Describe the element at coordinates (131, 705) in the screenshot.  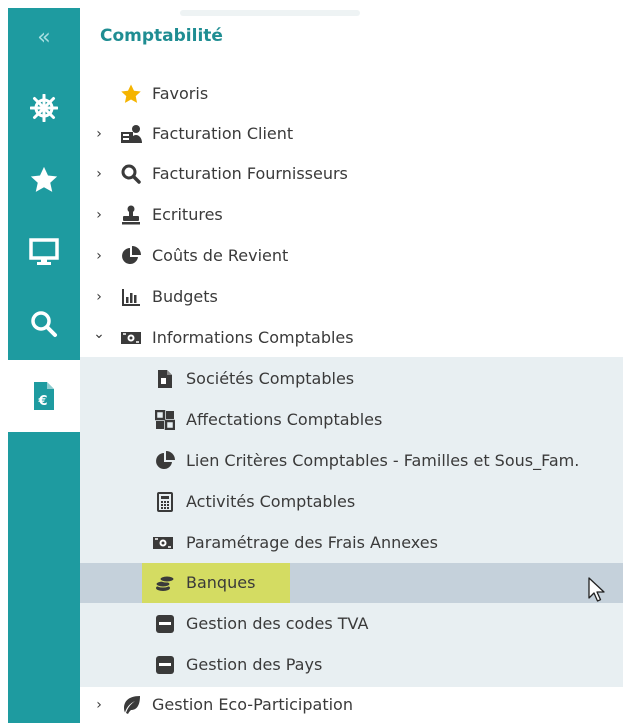
I see `leaf-icon` at that location.